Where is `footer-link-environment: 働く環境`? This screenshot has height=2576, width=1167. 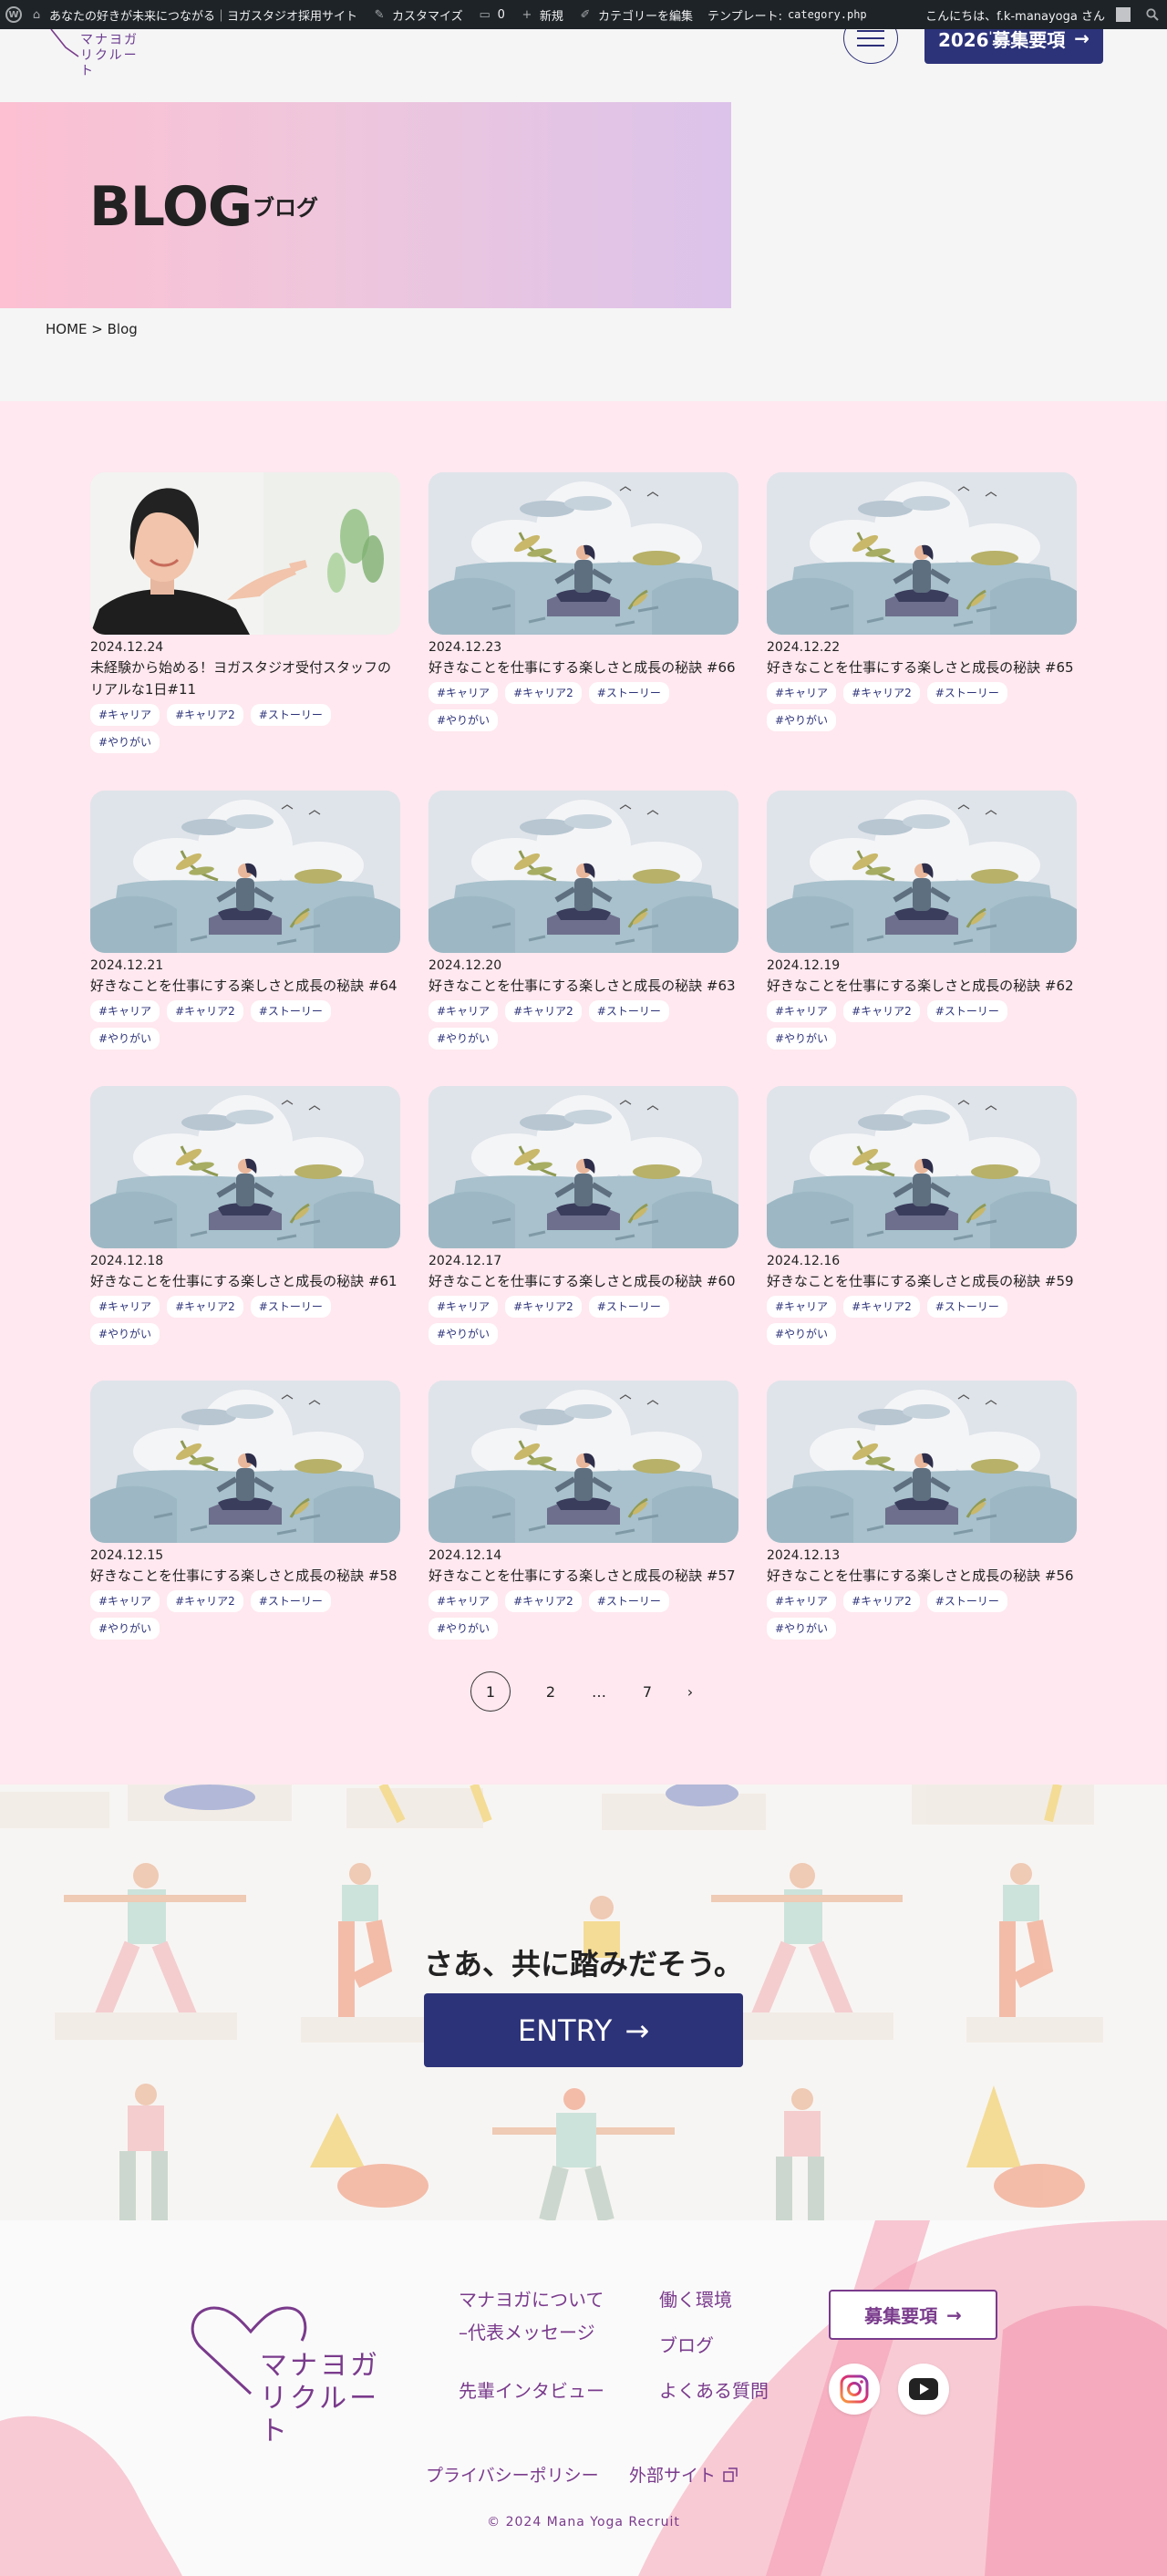
footer-link-environment: 働く環境 is located at coordinates (695, 2299).